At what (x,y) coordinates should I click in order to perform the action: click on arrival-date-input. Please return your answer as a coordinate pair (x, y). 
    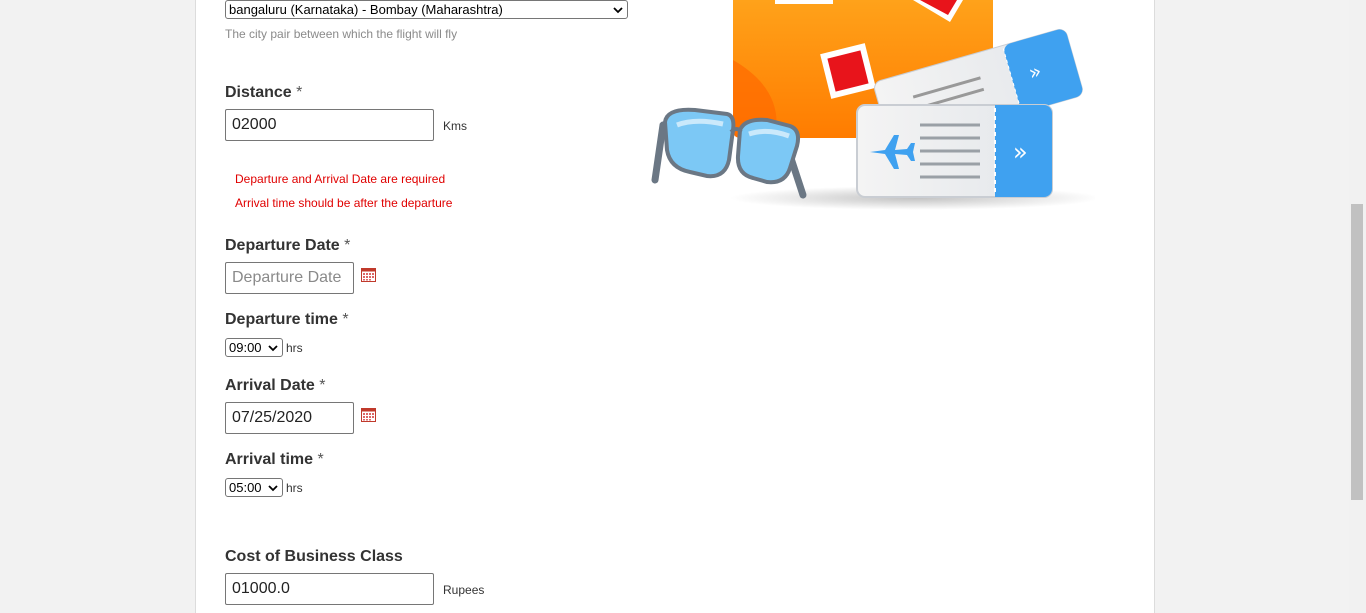
    Looking at the image, I should click on (289, 418).